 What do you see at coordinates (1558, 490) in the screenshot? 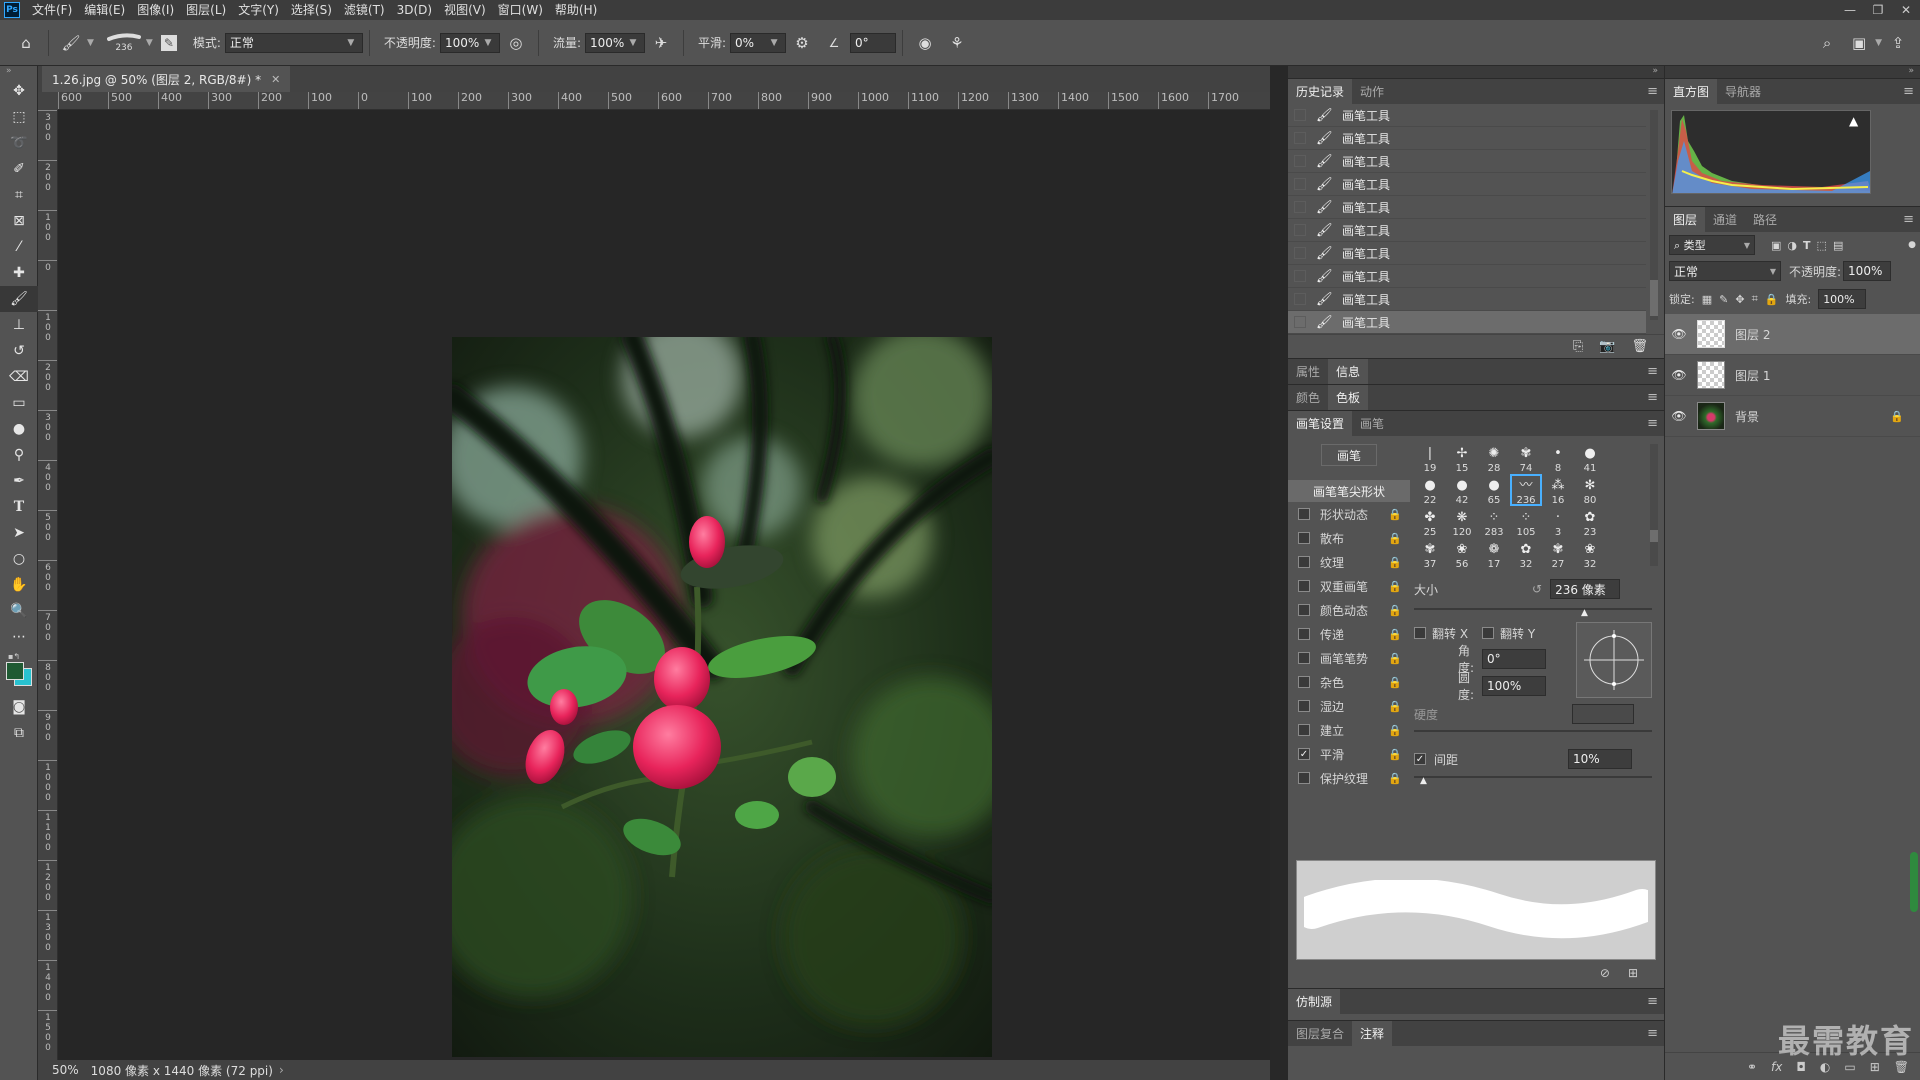
I see `brush-preset: ⁂ 16` at bounding box center [1558, 490].